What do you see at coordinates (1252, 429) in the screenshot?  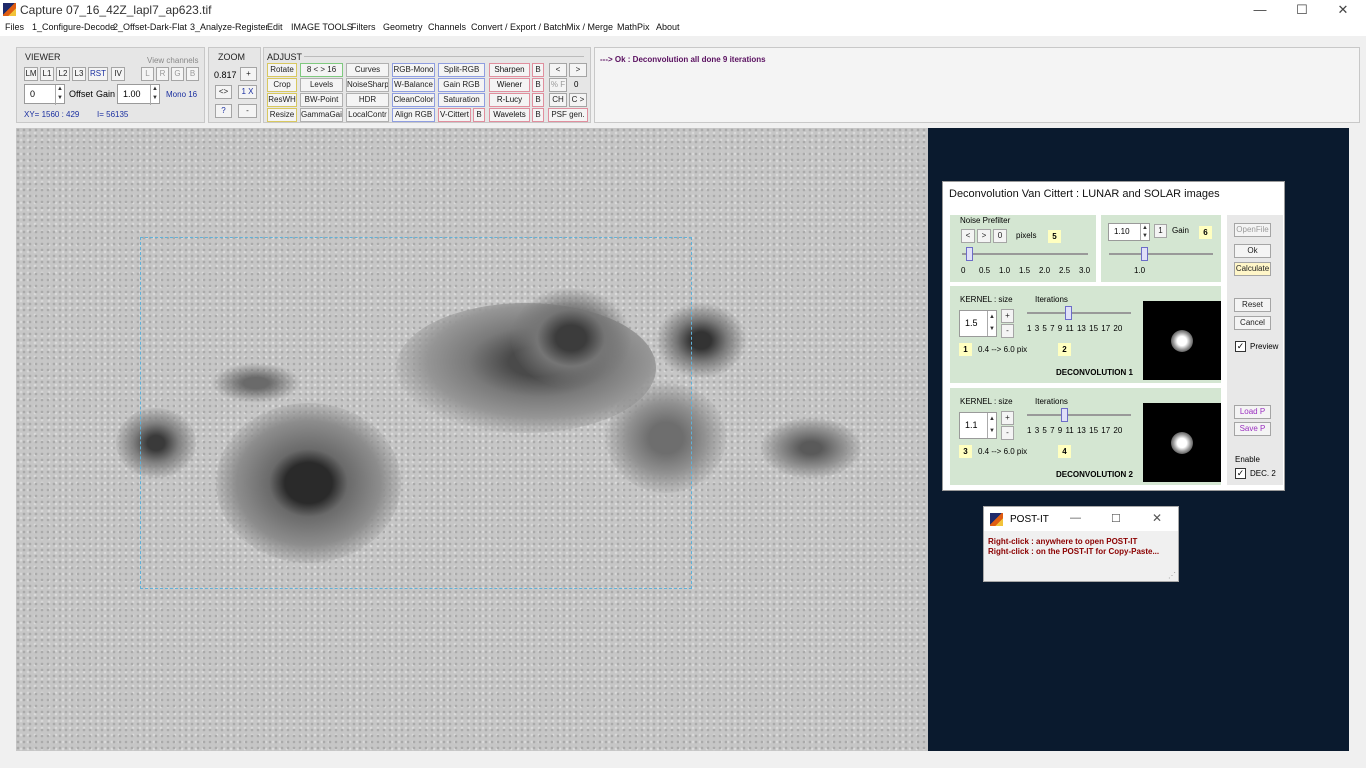 I see `save-params-button: Save P` at bounding box center [1252, 429].